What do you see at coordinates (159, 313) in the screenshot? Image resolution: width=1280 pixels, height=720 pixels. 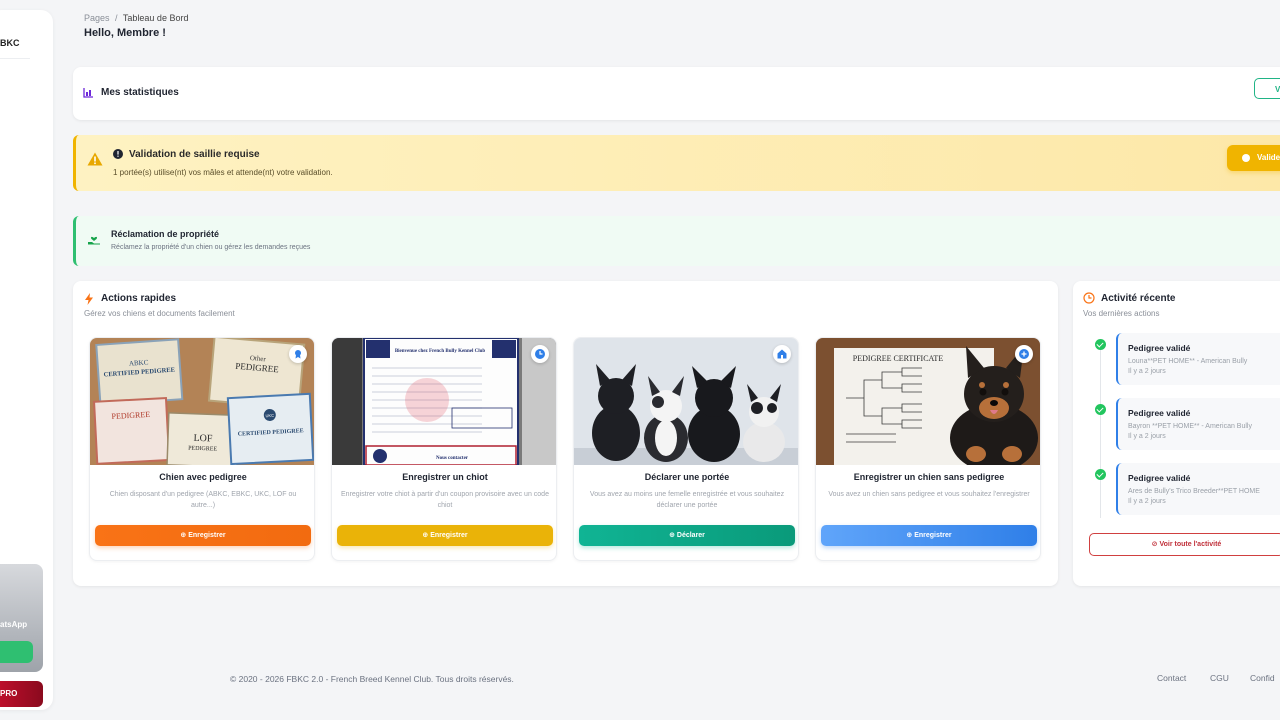 I see `quick-actions-subtitle: Gérez vos chiens et documents facilement` at bounding box center [159, 313].